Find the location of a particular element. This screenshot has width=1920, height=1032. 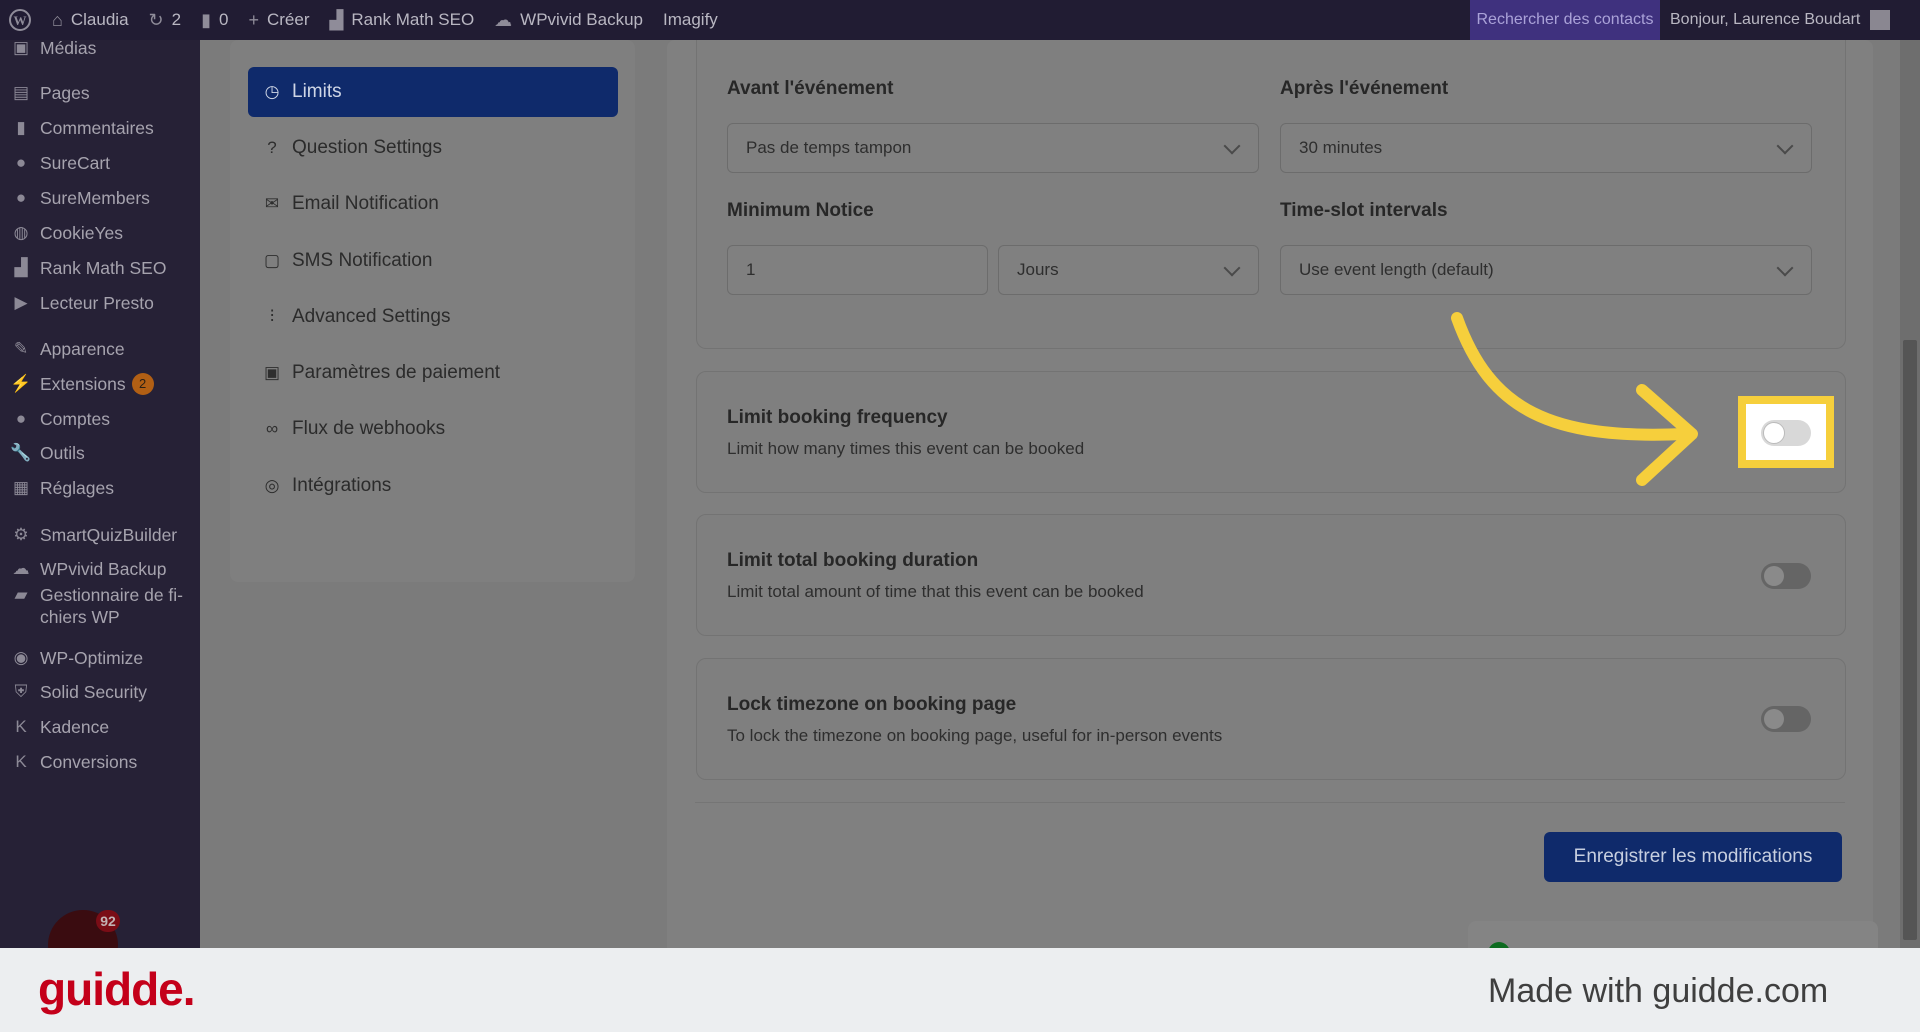

sidebar-item-cookieyes: ◍ CookieYes is located at coordinates (100, 233).